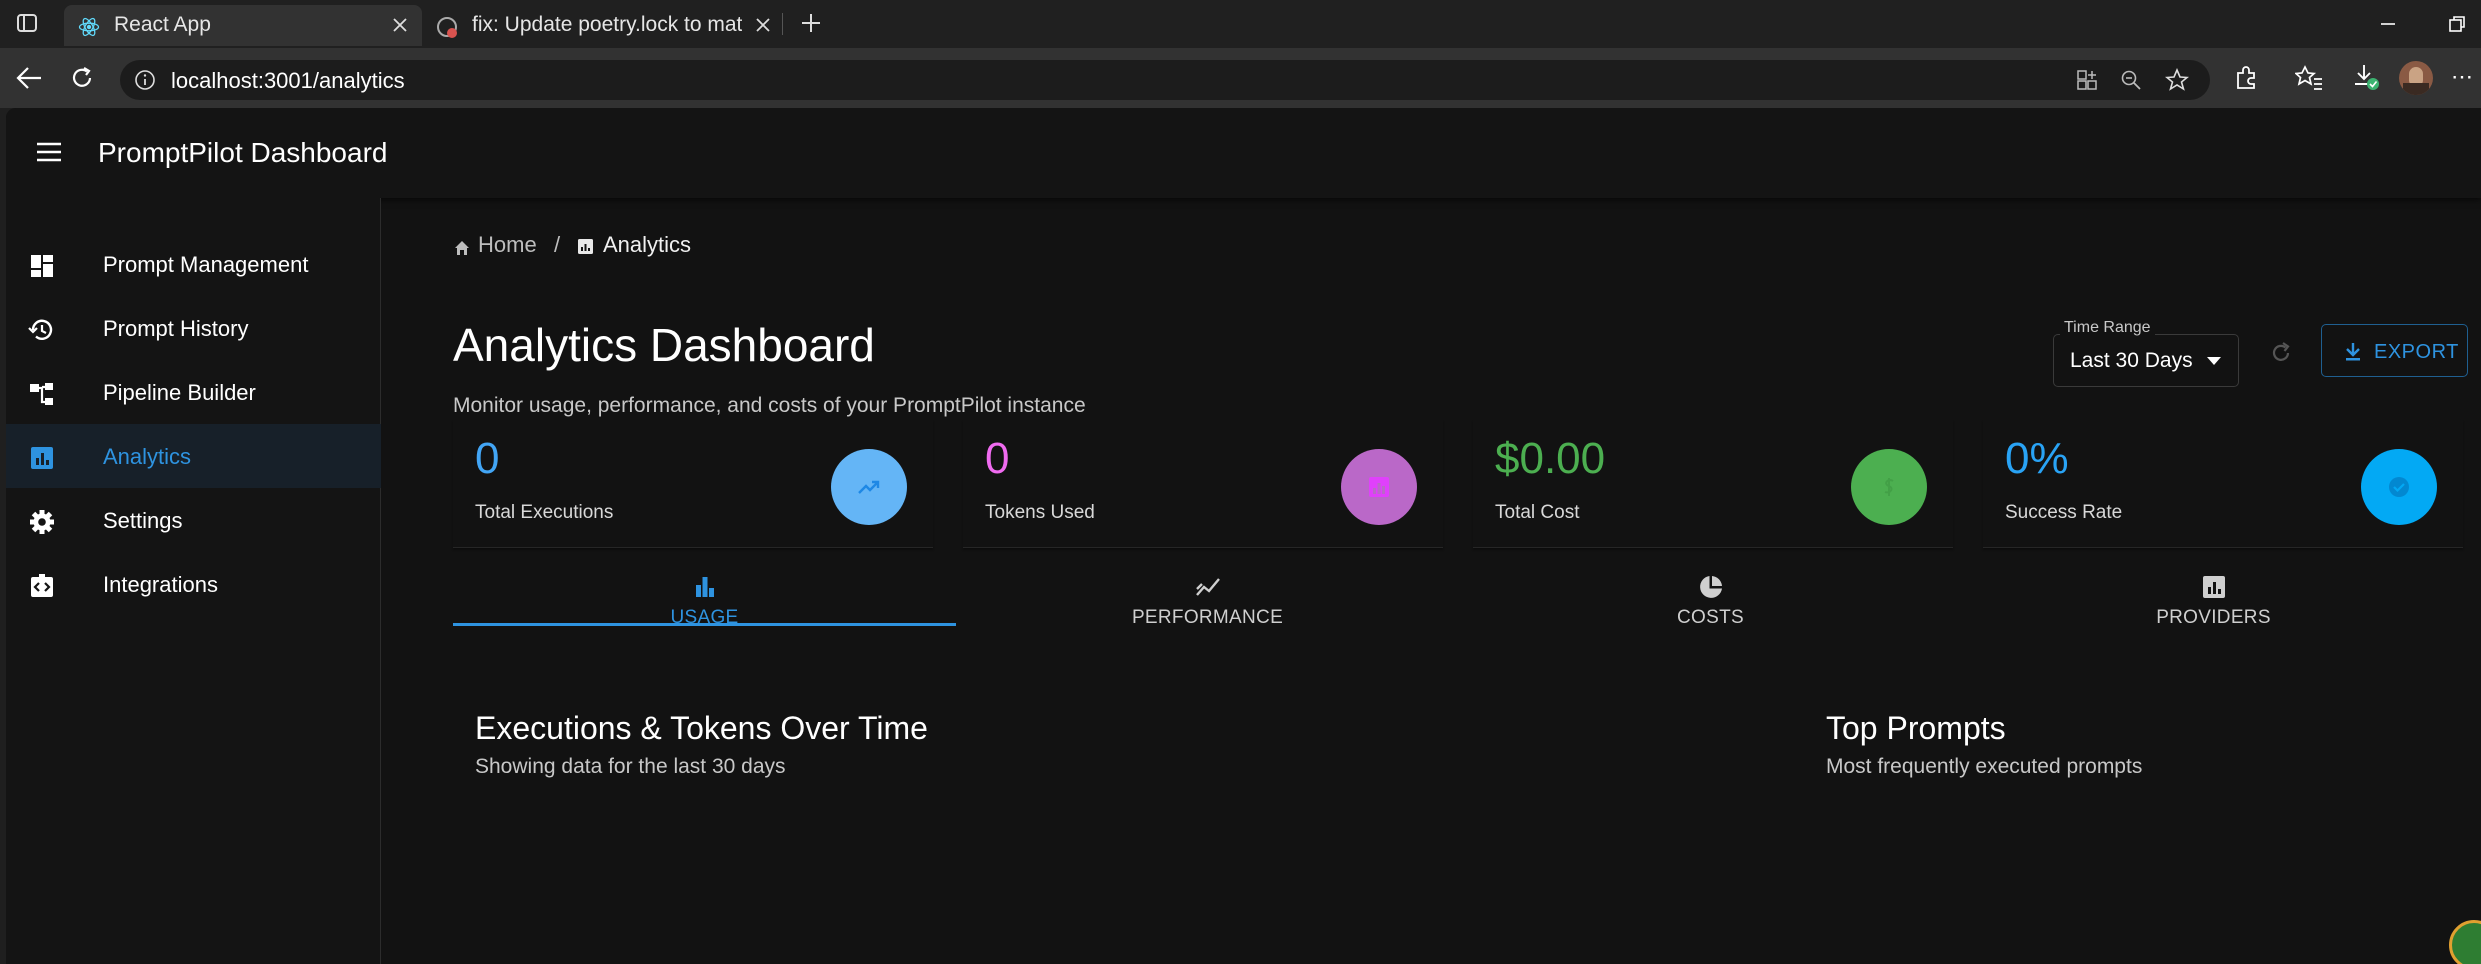 The width and height of the screenshot is (2481, 964). I want to click on sidebar-item-analytics: Analytics, so click(193, 456).